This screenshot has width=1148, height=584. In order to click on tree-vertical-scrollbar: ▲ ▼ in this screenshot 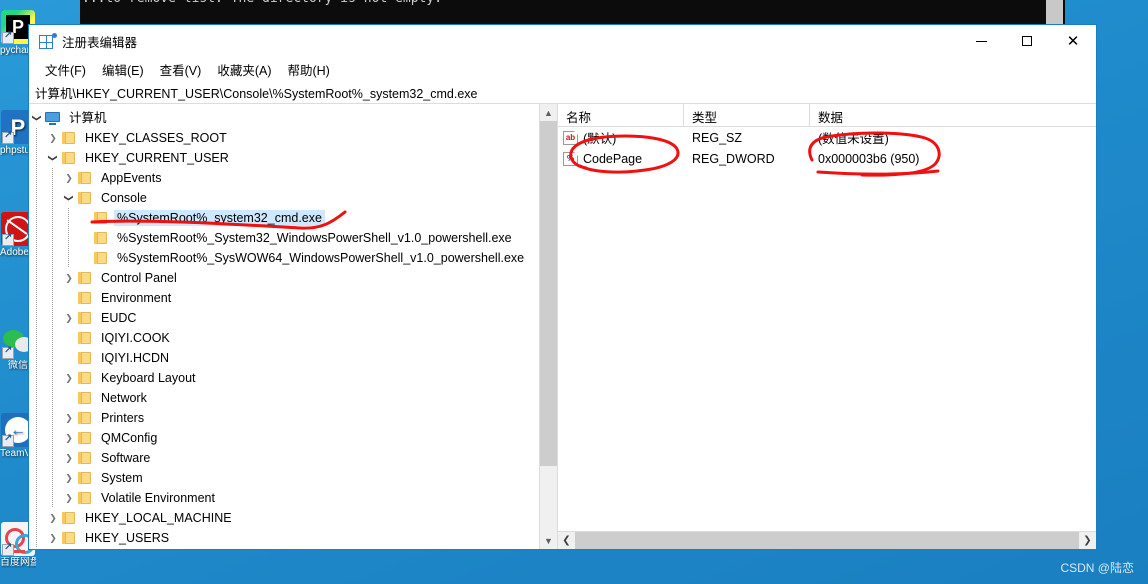, I will do `click(548, 326)`.